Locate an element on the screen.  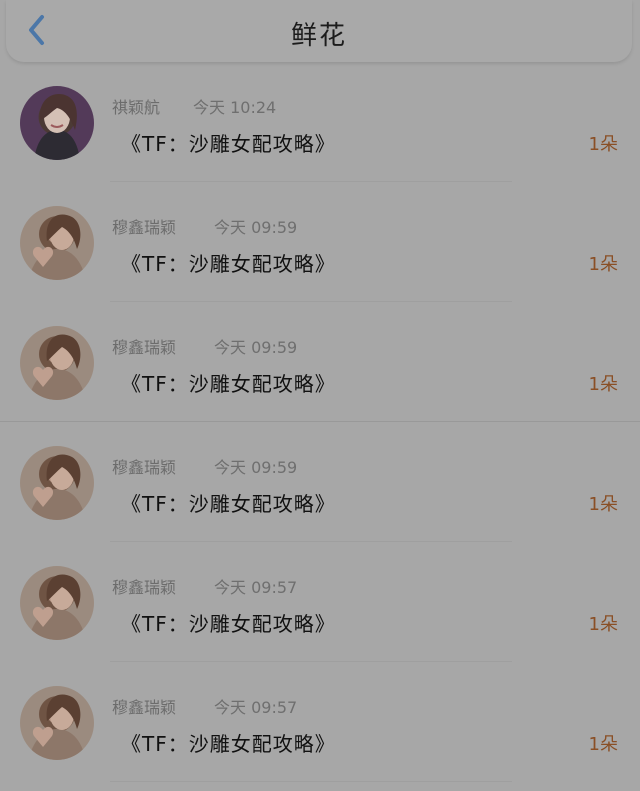
page-title: 鲜花 is located at coordinates (318, 36).